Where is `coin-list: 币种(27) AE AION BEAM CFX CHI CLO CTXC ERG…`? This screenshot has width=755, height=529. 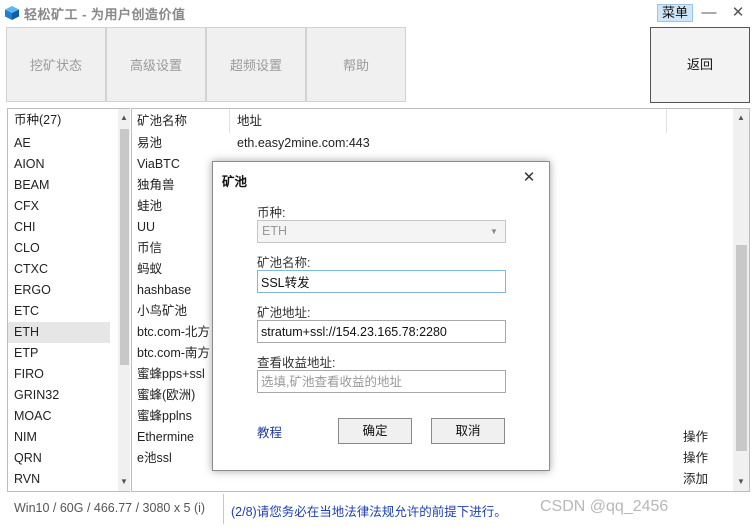 coin-list: 币种(27) AE AION BEAM CFX CHI CLO CTXC ERG… is located at coordinates (68, 300).